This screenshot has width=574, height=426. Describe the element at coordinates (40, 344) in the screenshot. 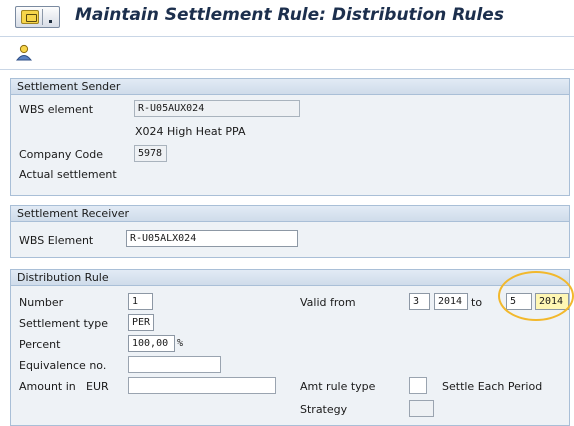

I see `percent-label: Percent` at that location.